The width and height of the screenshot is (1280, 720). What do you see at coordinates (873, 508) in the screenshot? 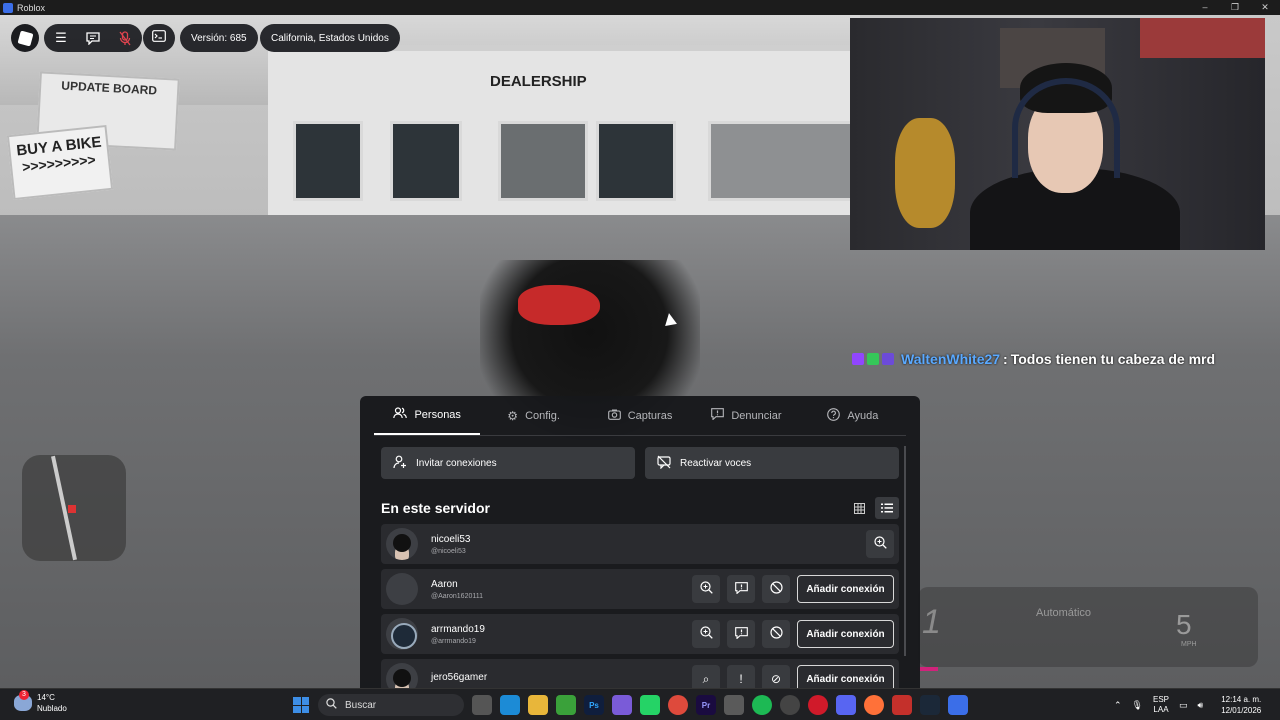
I see `view-toggle` at bounding box center [873, 508].